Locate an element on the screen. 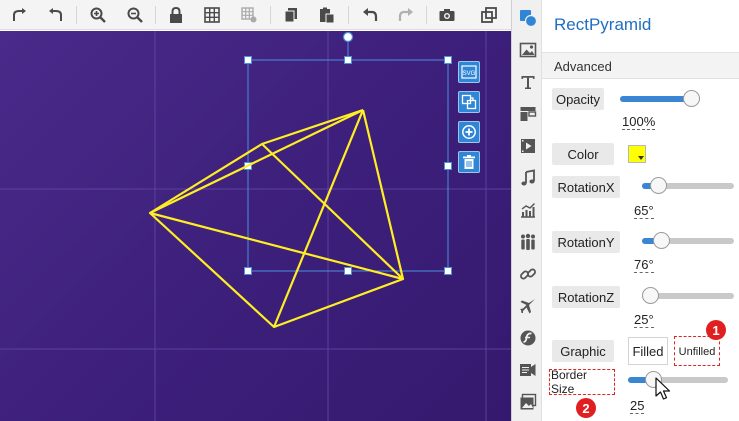 The height and width of the screenshot is (421, 739). paste-icon is located at coordinates (327, 15).